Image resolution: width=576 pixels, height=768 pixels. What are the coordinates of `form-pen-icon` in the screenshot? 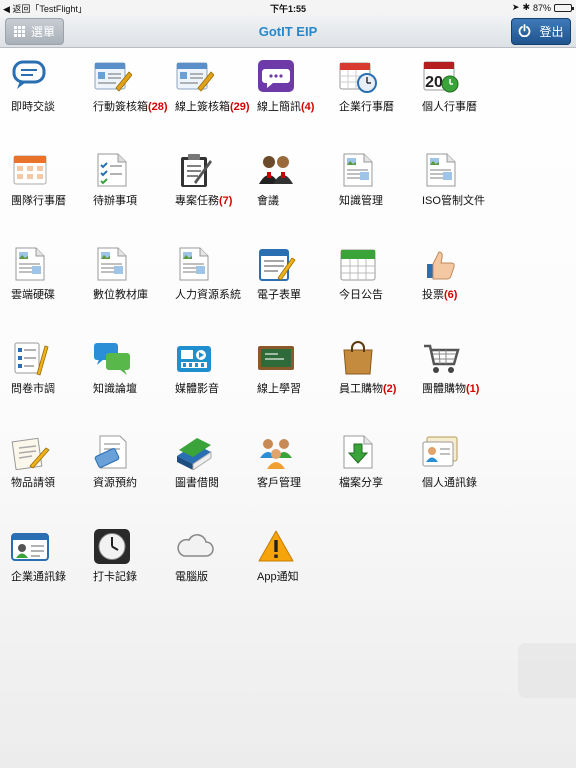 It's located at (112, 76).